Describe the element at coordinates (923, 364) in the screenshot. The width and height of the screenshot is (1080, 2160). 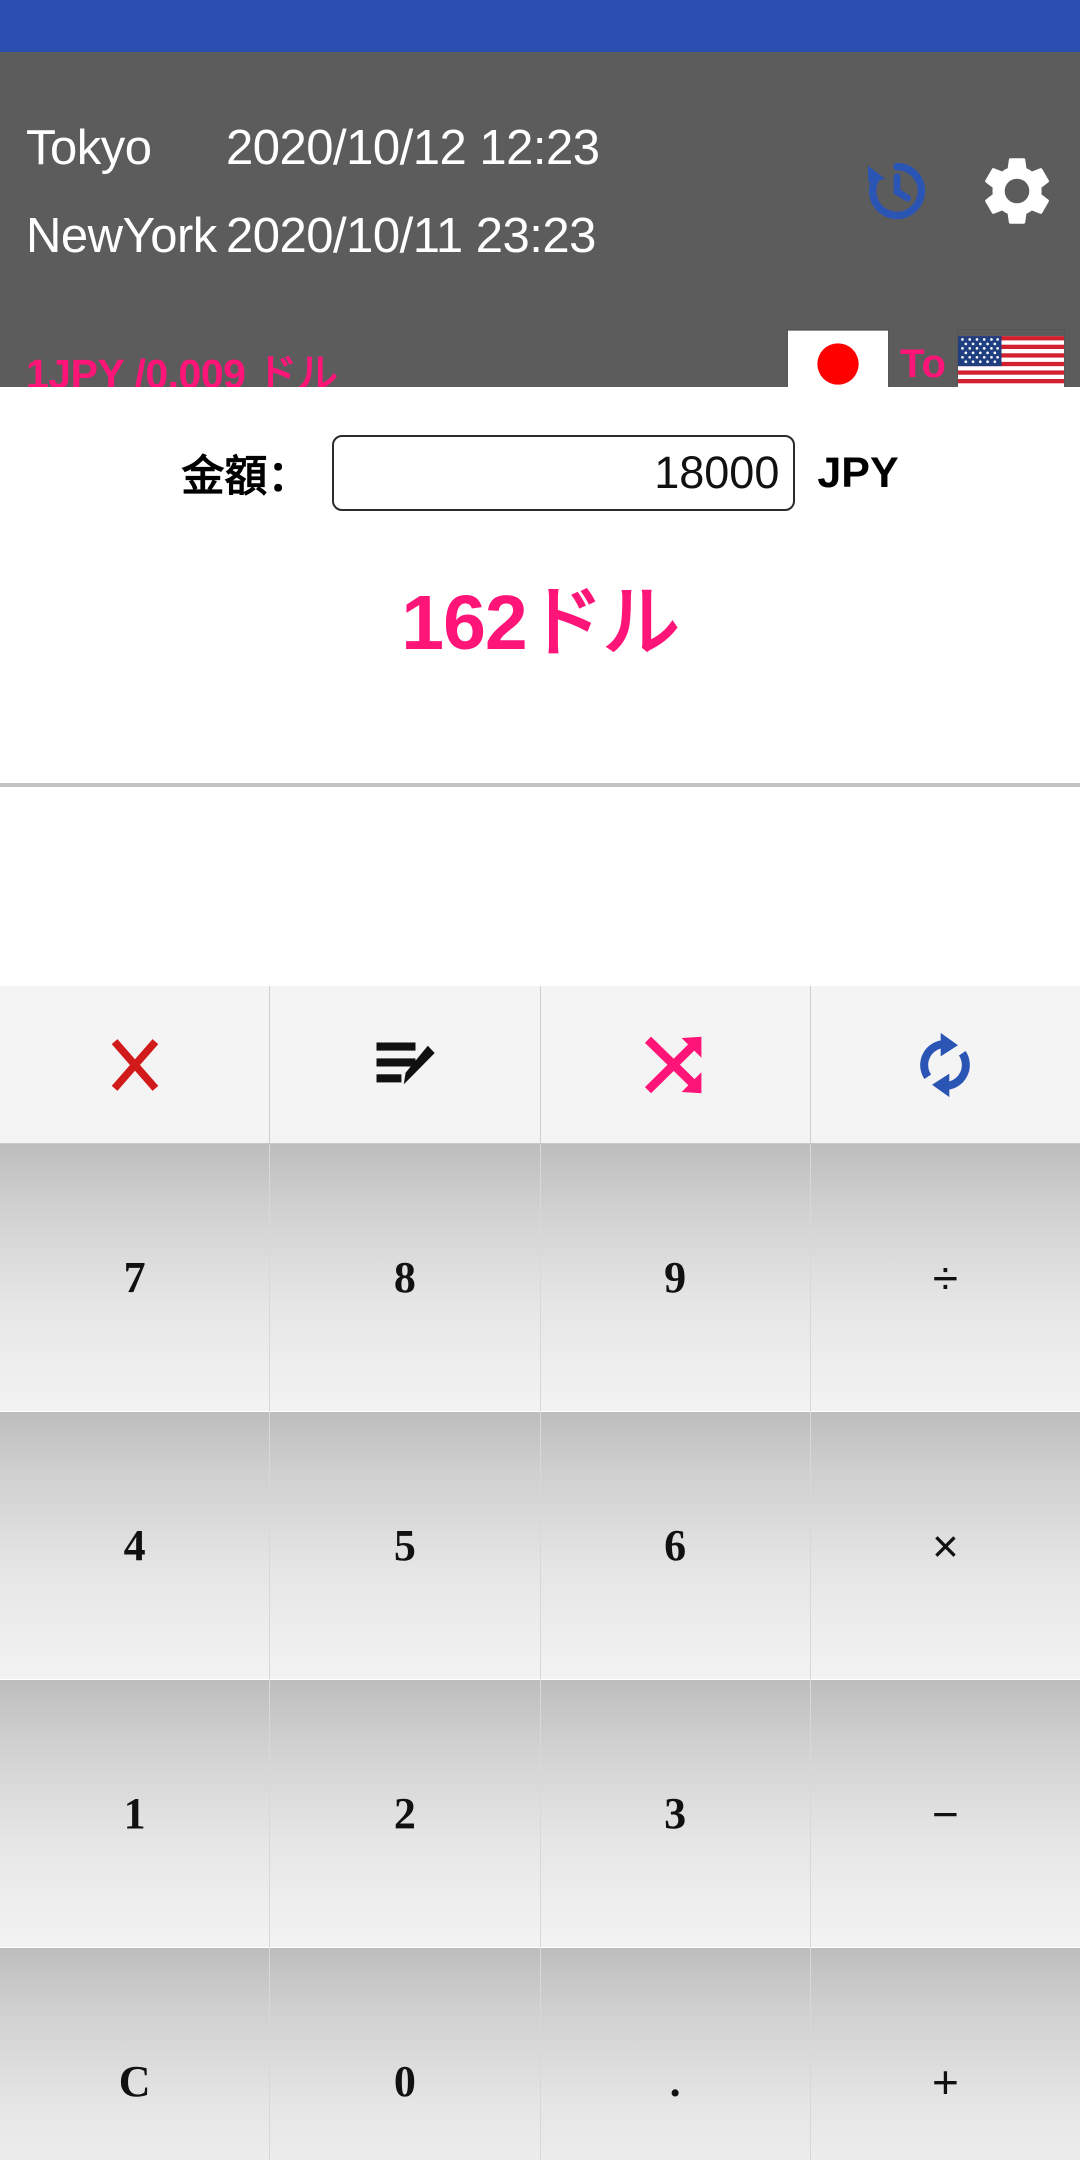
I see `to-label: To` at that location.